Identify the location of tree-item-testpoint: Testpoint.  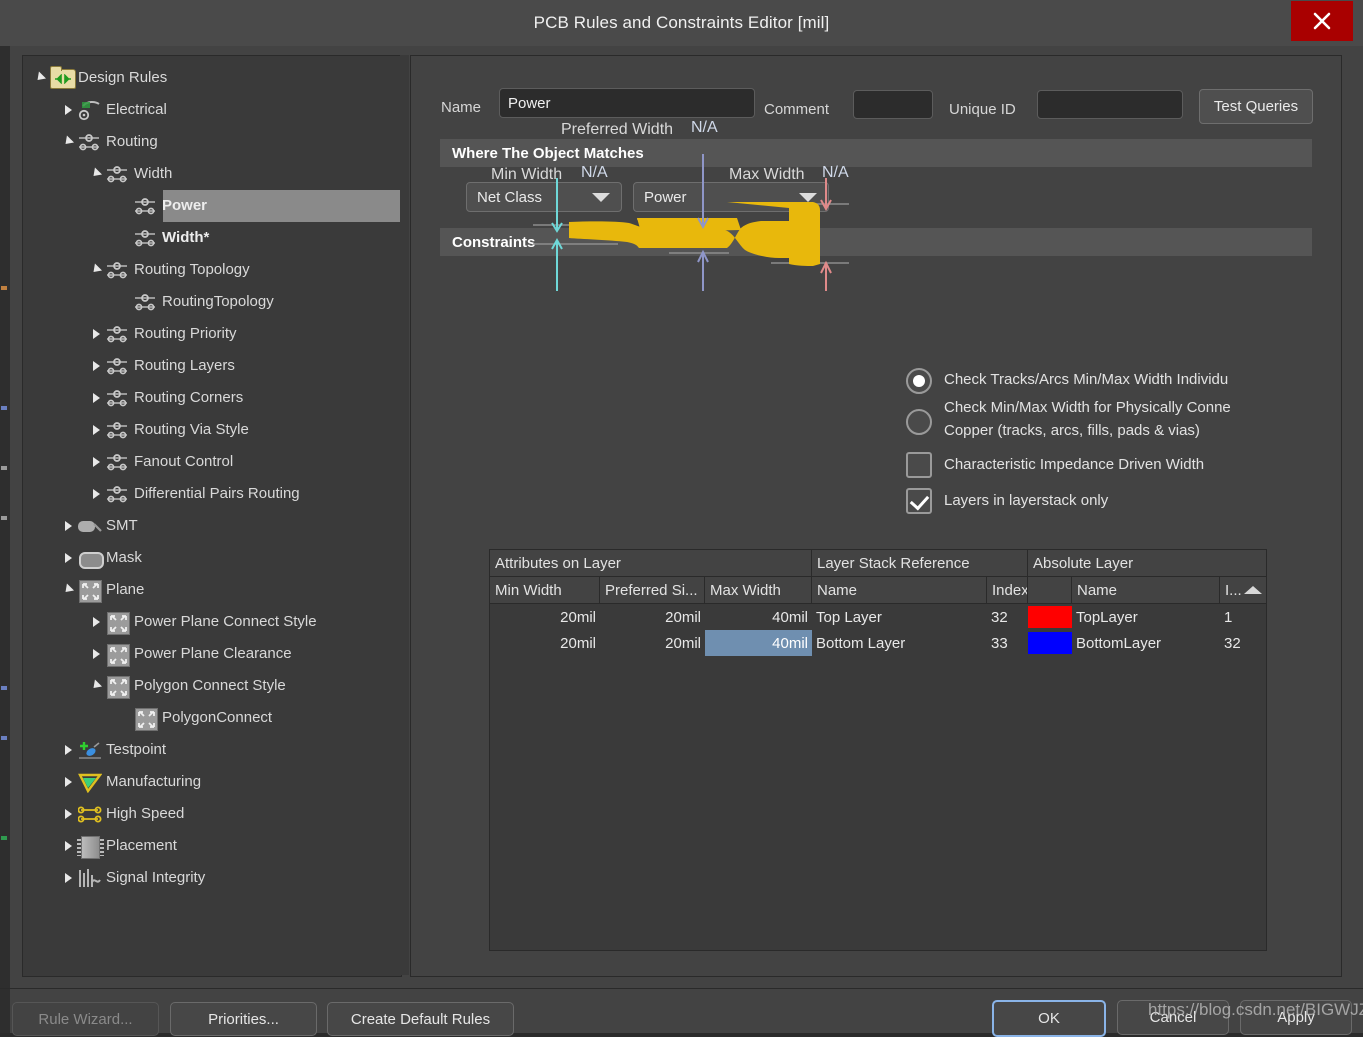
(212, 750).